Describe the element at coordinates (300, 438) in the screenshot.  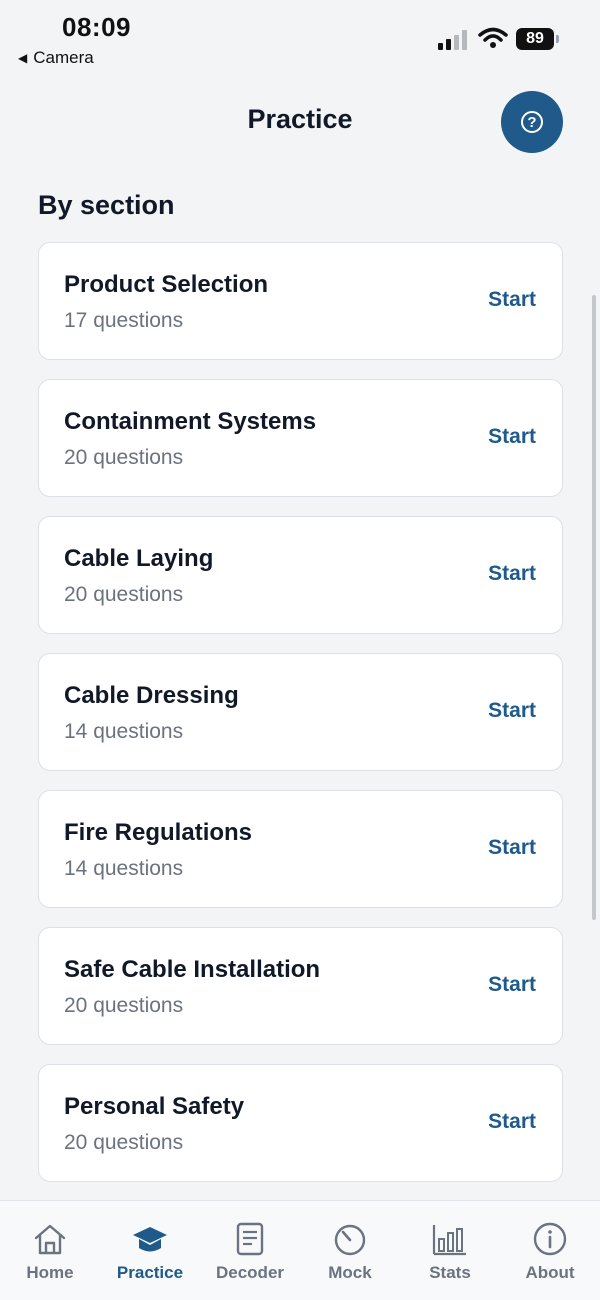
I see `section-card-containment-systems: Containment Systems 20 questions Start` at that location.